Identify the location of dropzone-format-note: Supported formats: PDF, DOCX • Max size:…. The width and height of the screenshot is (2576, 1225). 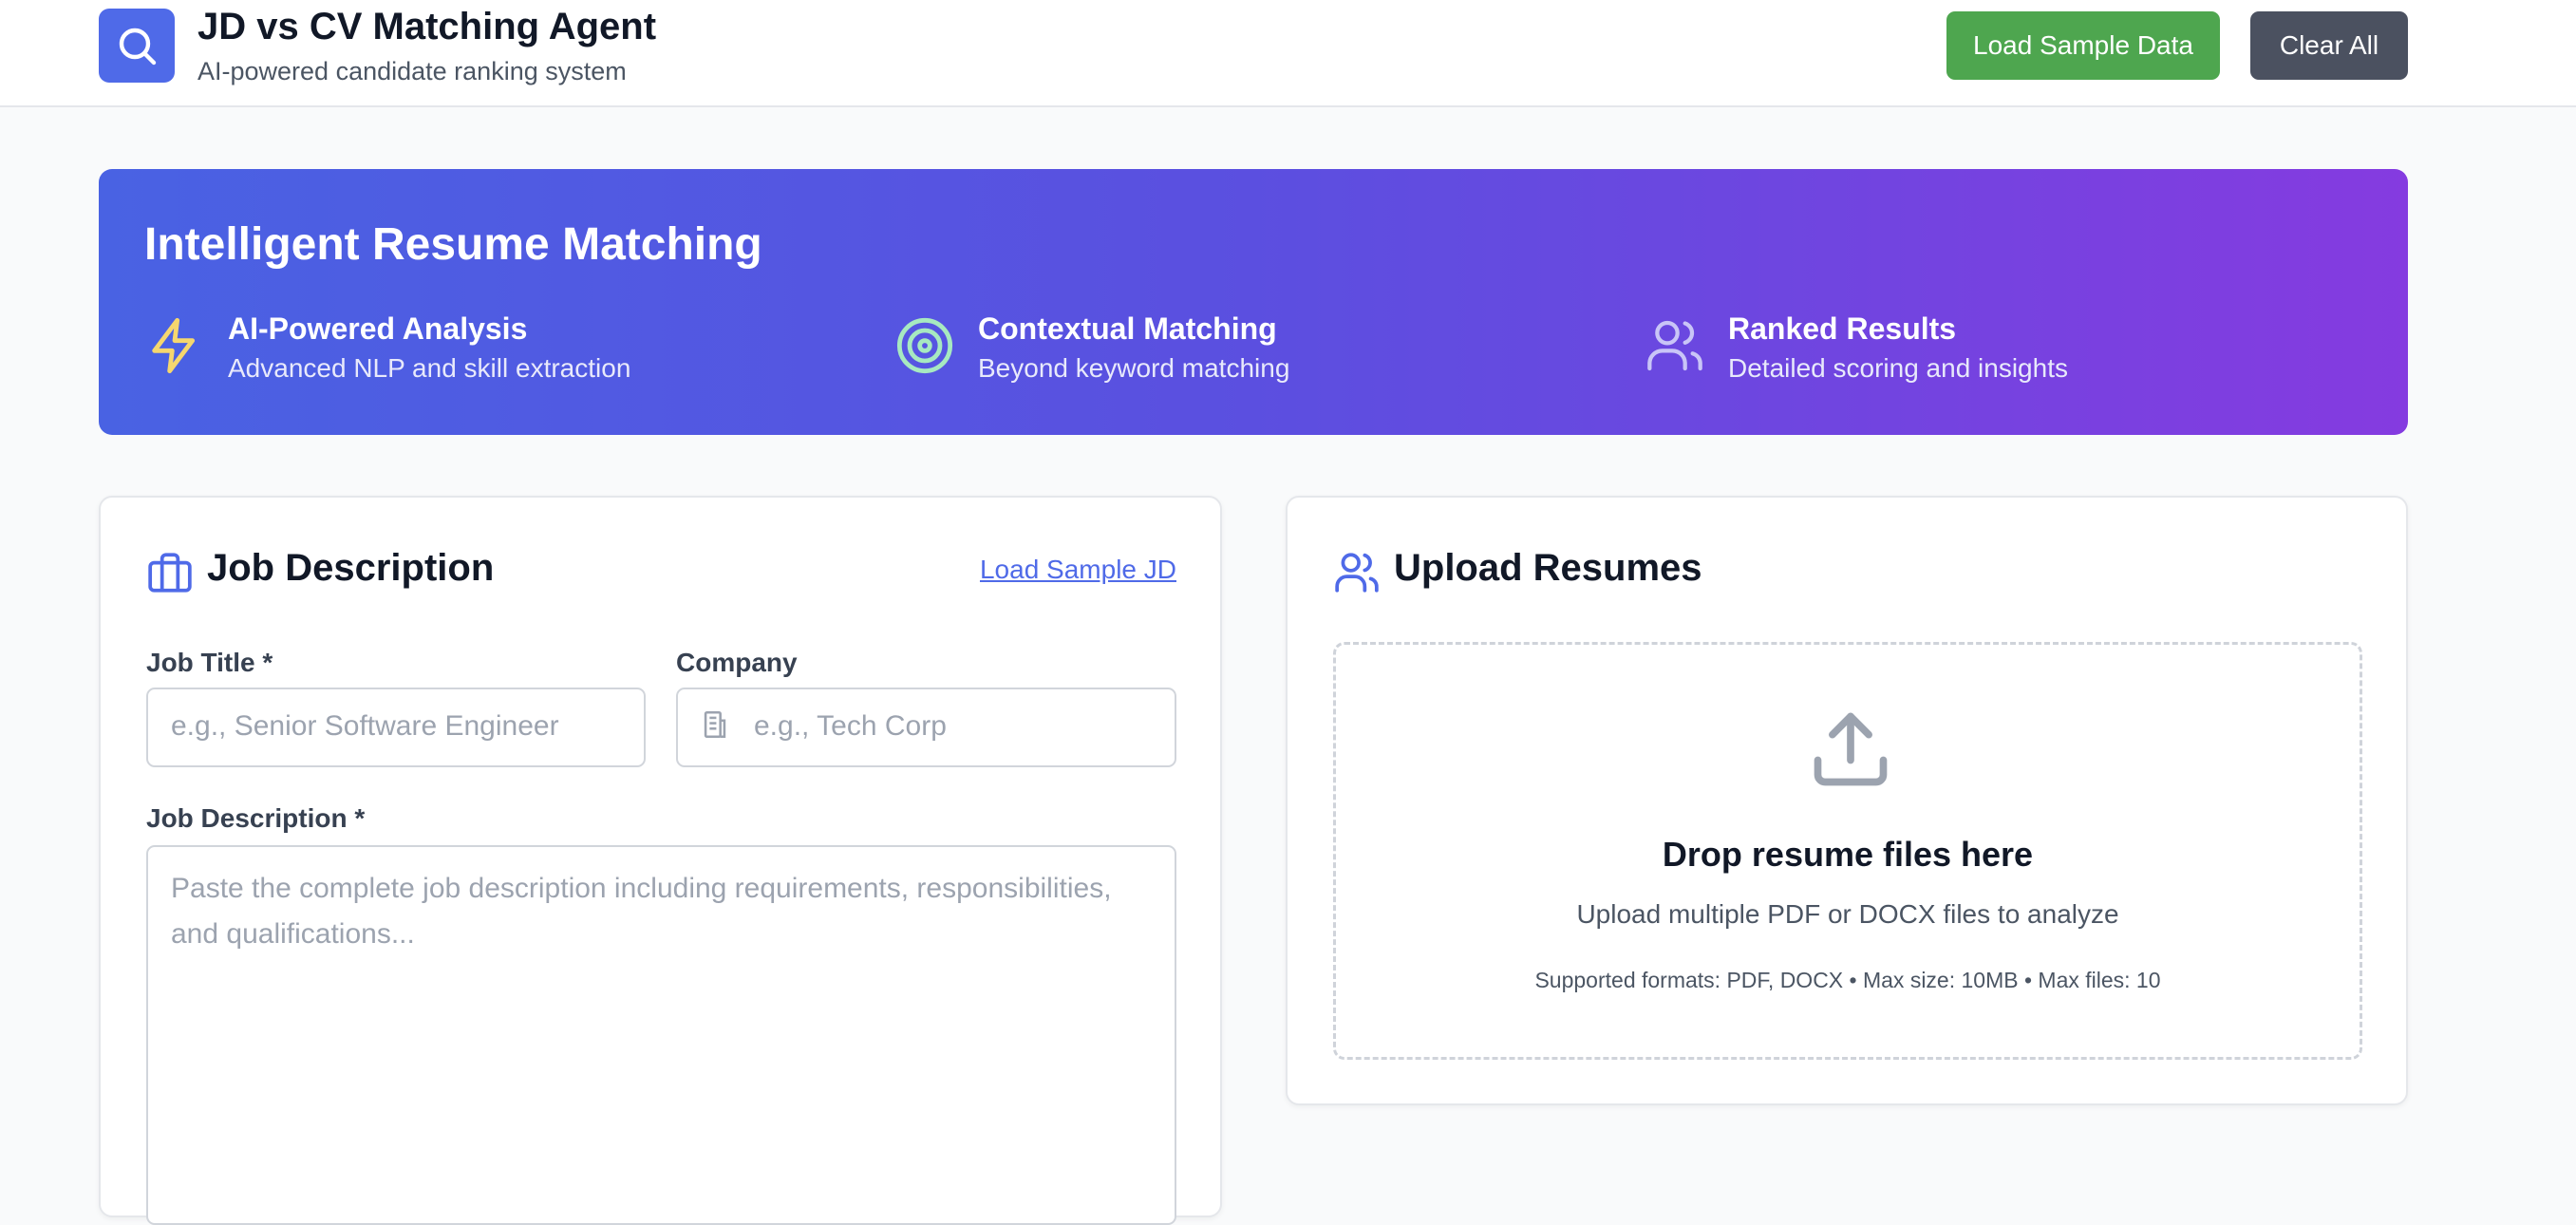
(1847, 980).